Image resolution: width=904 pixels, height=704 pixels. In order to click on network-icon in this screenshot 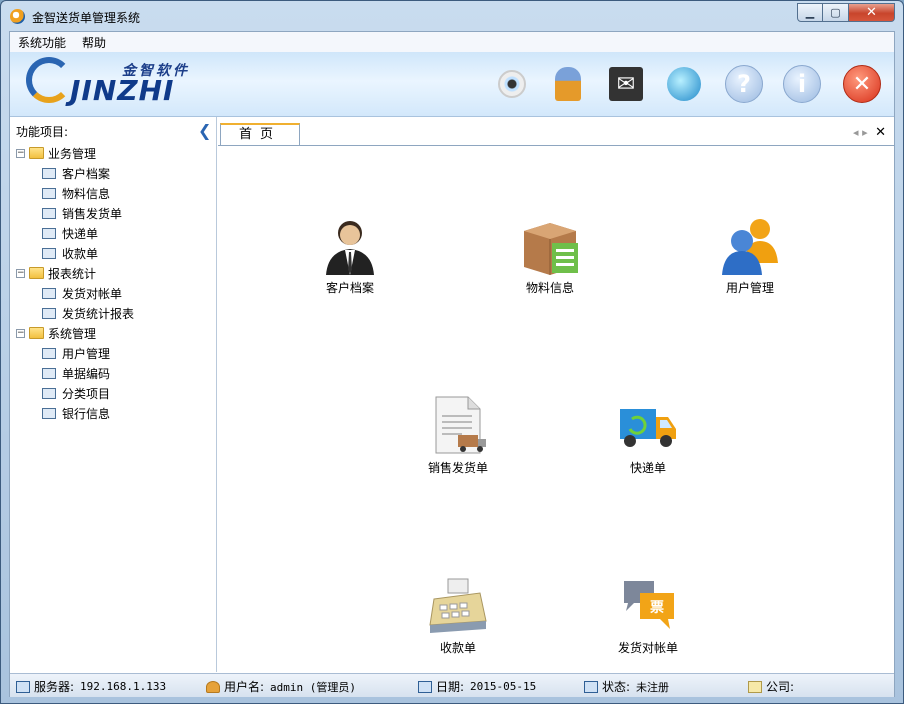, I will do `click(684, 84)`.